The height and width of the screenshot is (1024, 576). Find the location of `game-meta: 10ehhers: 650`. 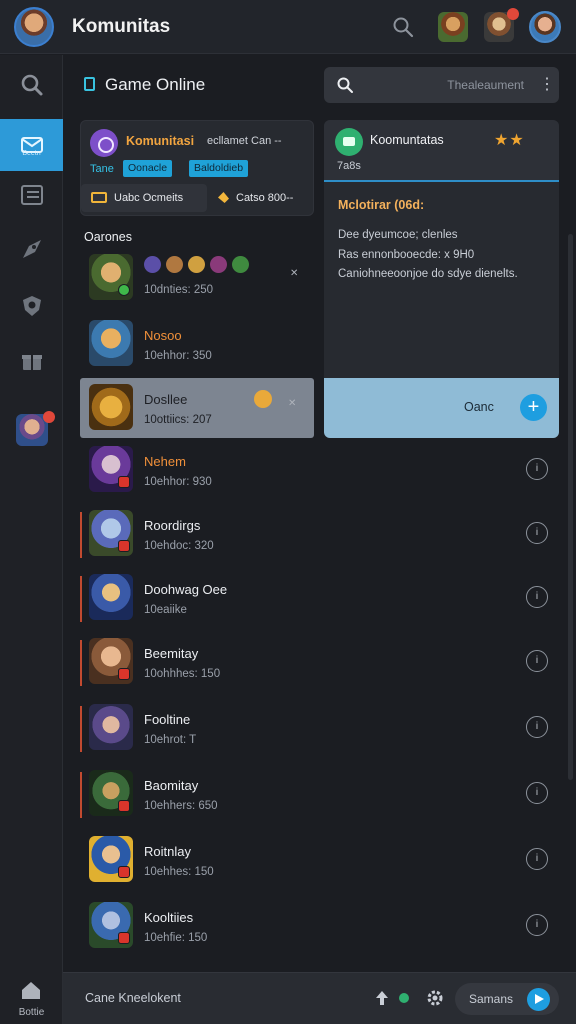

game-meta: 10ehhers: 650 is located at coordinates (181, 806).